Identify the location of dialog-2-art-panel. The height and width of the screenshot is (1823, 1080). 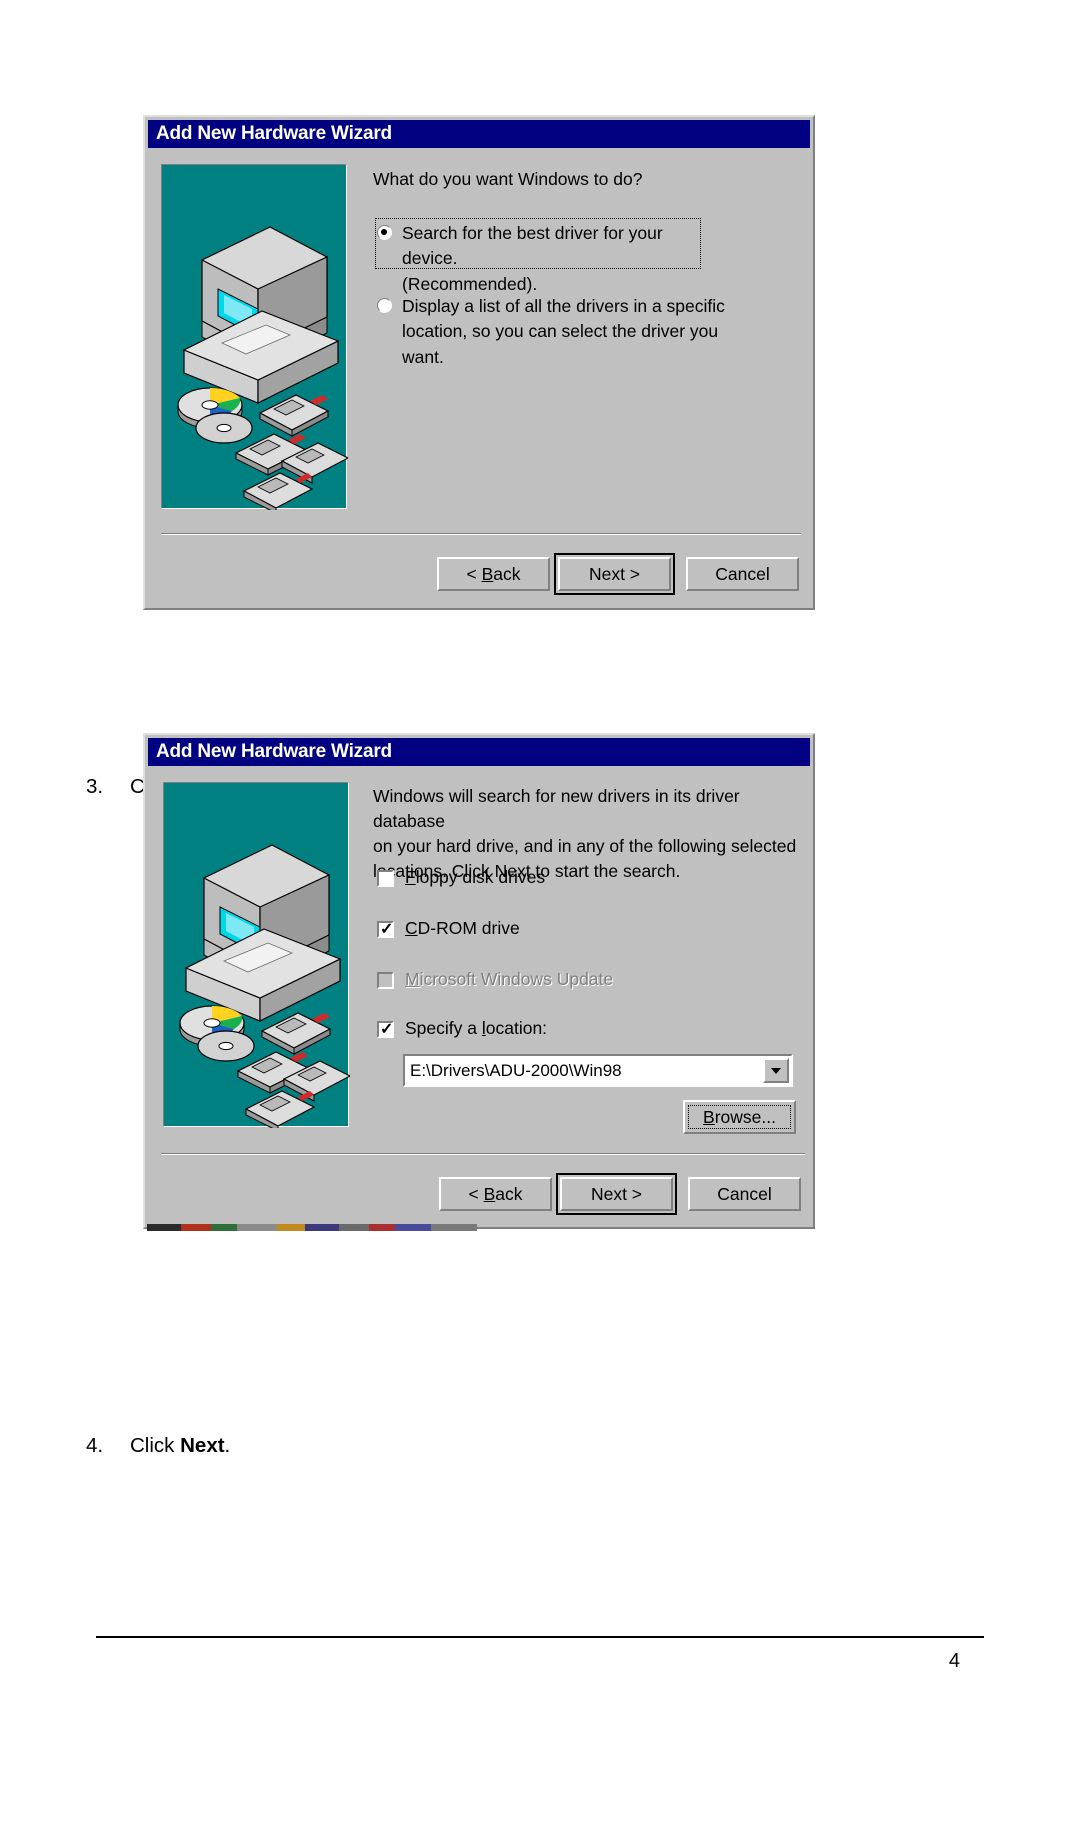
(258, 957).